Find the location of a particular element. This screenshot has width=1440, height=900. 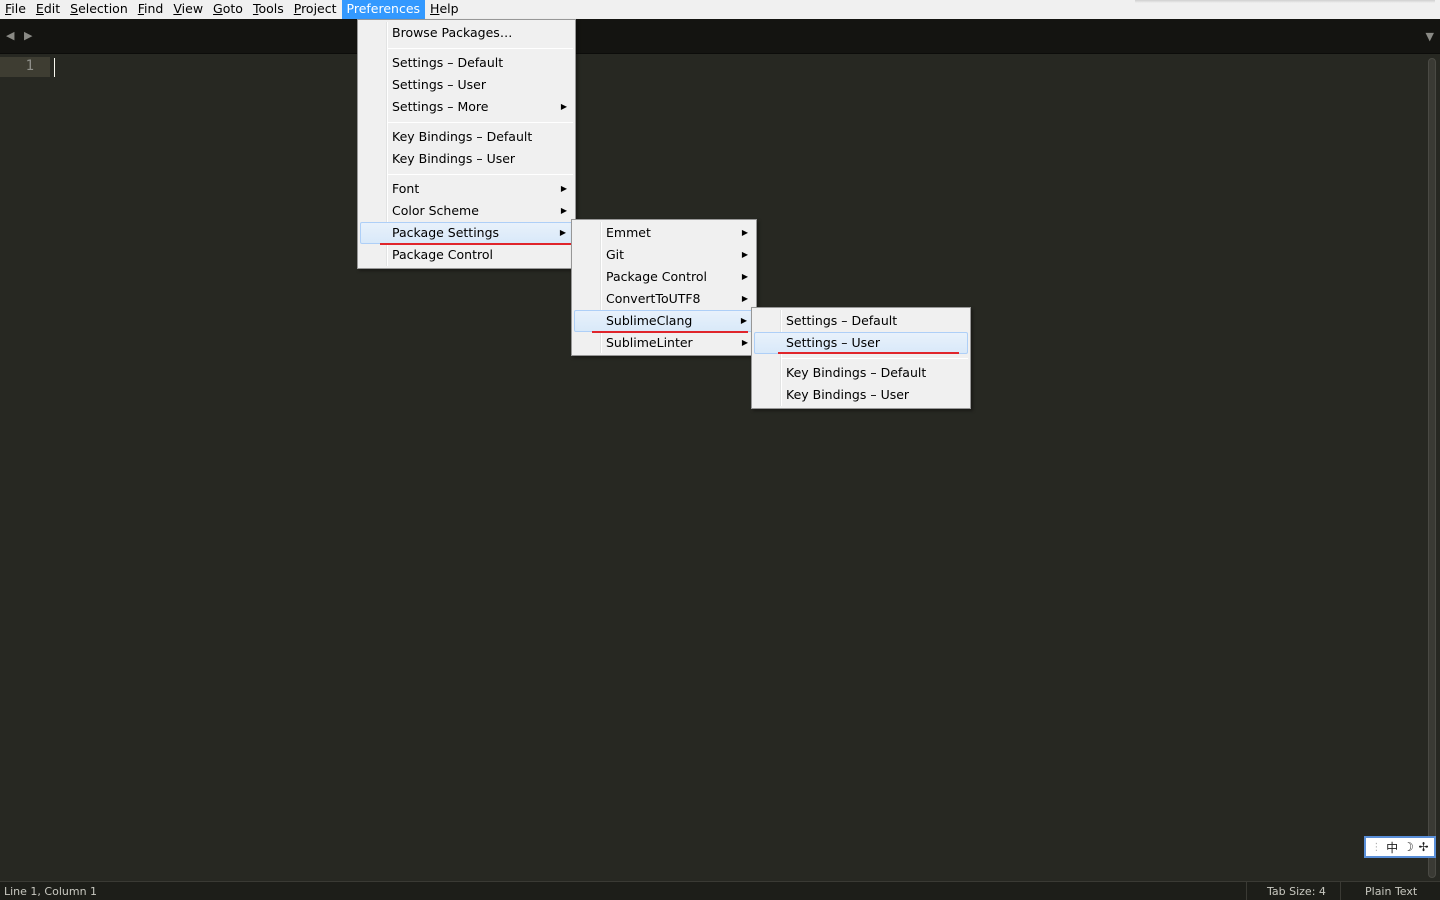

menu-item-font: Font ▶ is located at coordinates (466, 189).